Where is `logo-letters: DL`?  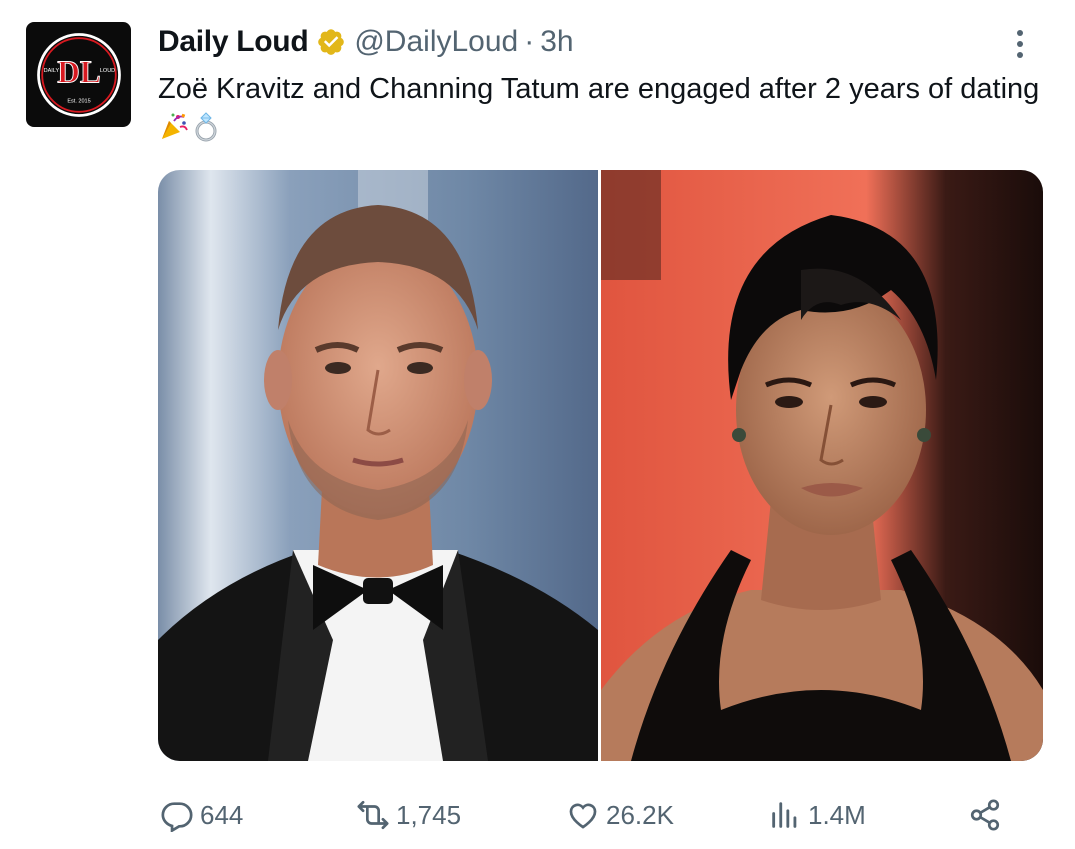 logo-letters: DL is located at coordinates (78, 71).